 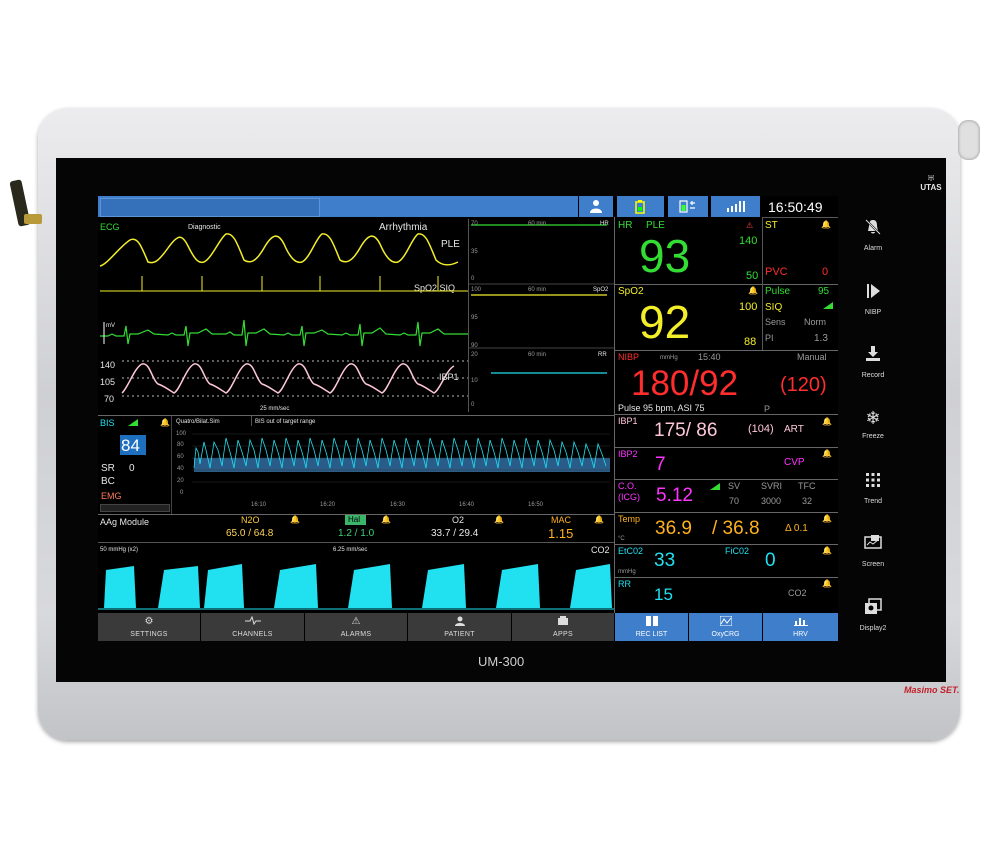 What do you see at coordinates (149, 627) in the screenshot?
I see `settings-button: ⚙ SETTINGS` at bounding box center [149, 627].